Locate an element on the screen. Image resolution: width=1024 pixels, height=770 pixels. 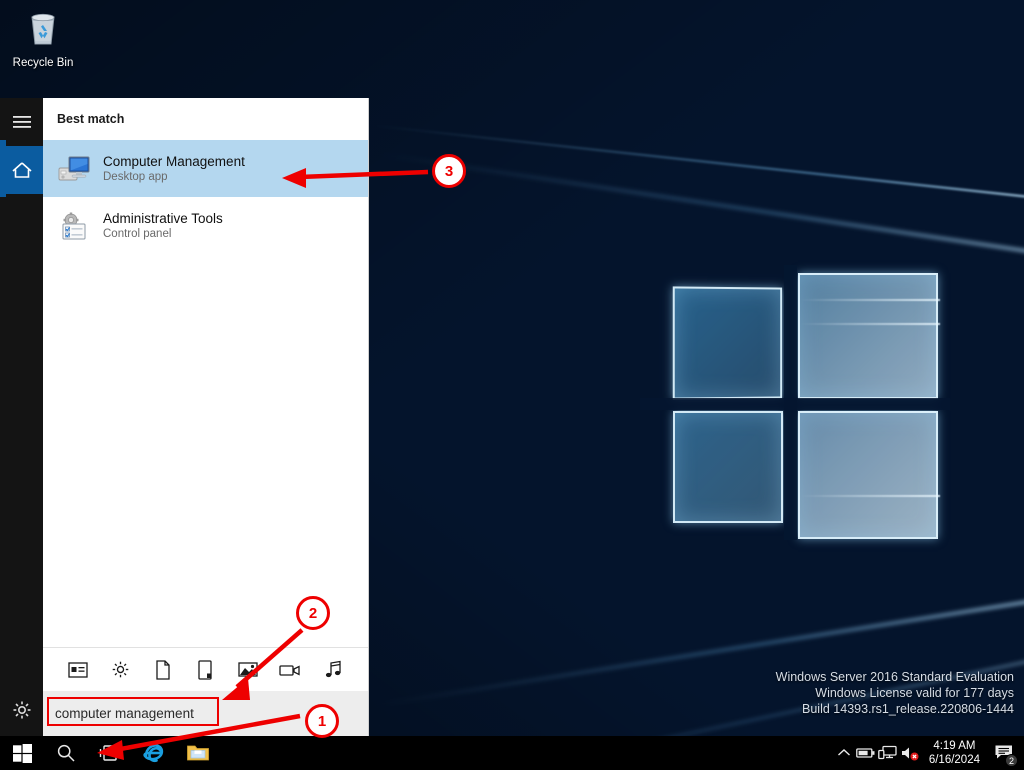
videos-filter-button is located at coordinates (290, 670).